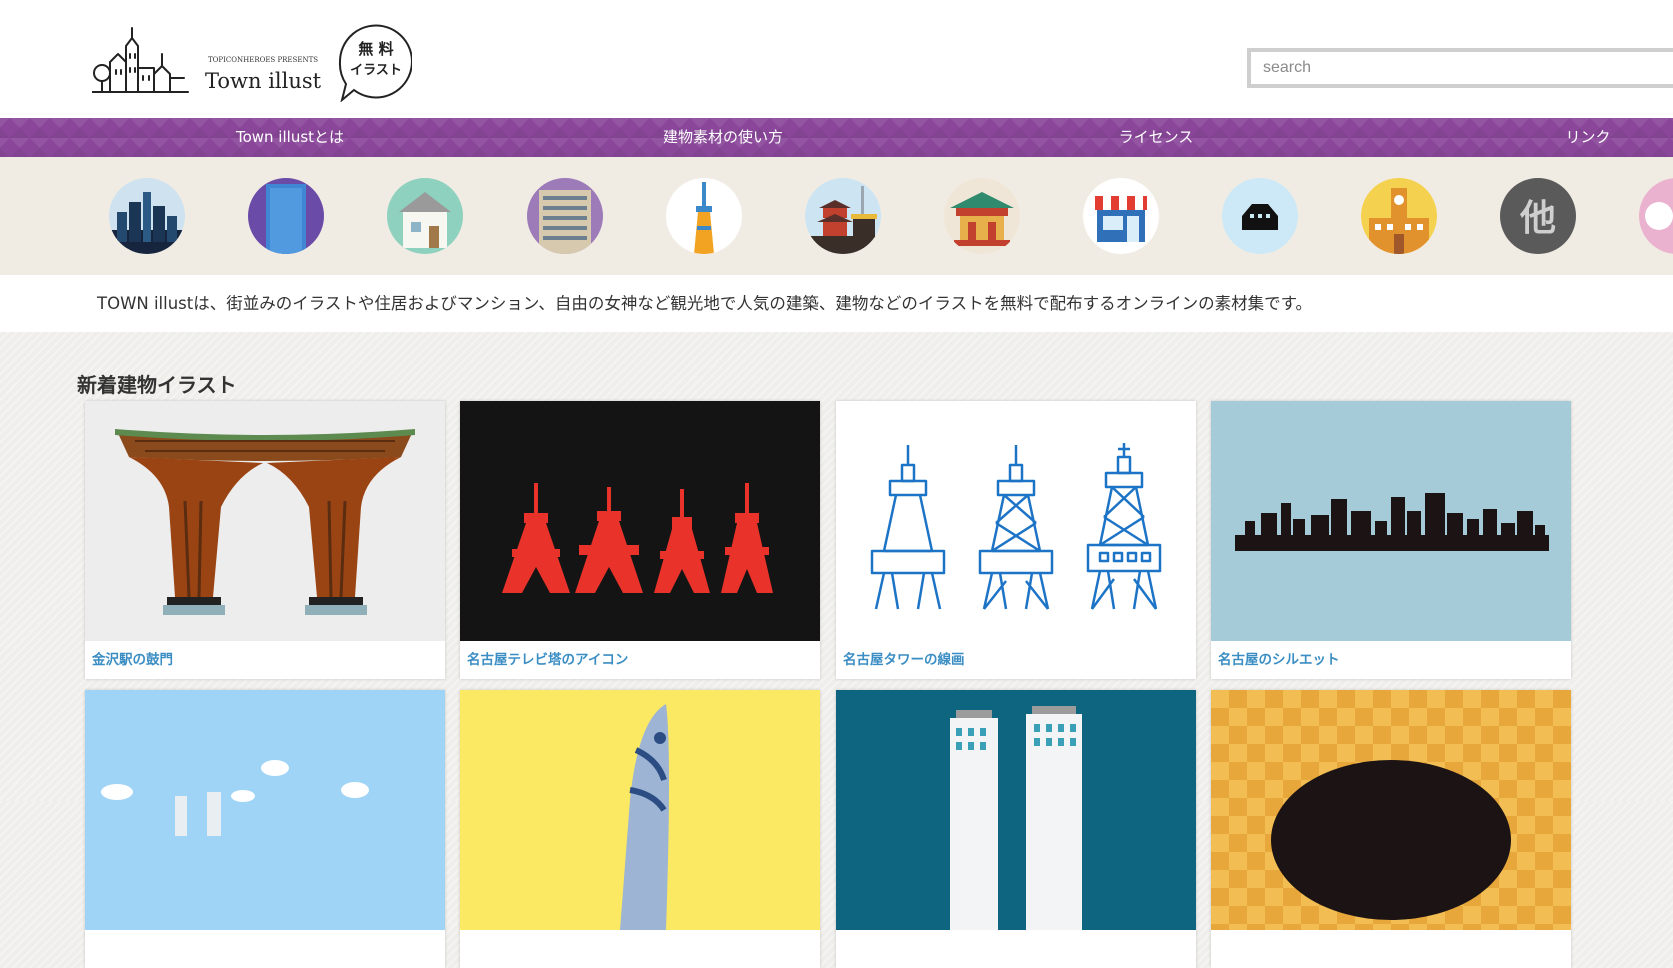 The height and width of the screenshot is (968, 1673). I want to click on kanazawa-gate-illustration, so click(265, 521).